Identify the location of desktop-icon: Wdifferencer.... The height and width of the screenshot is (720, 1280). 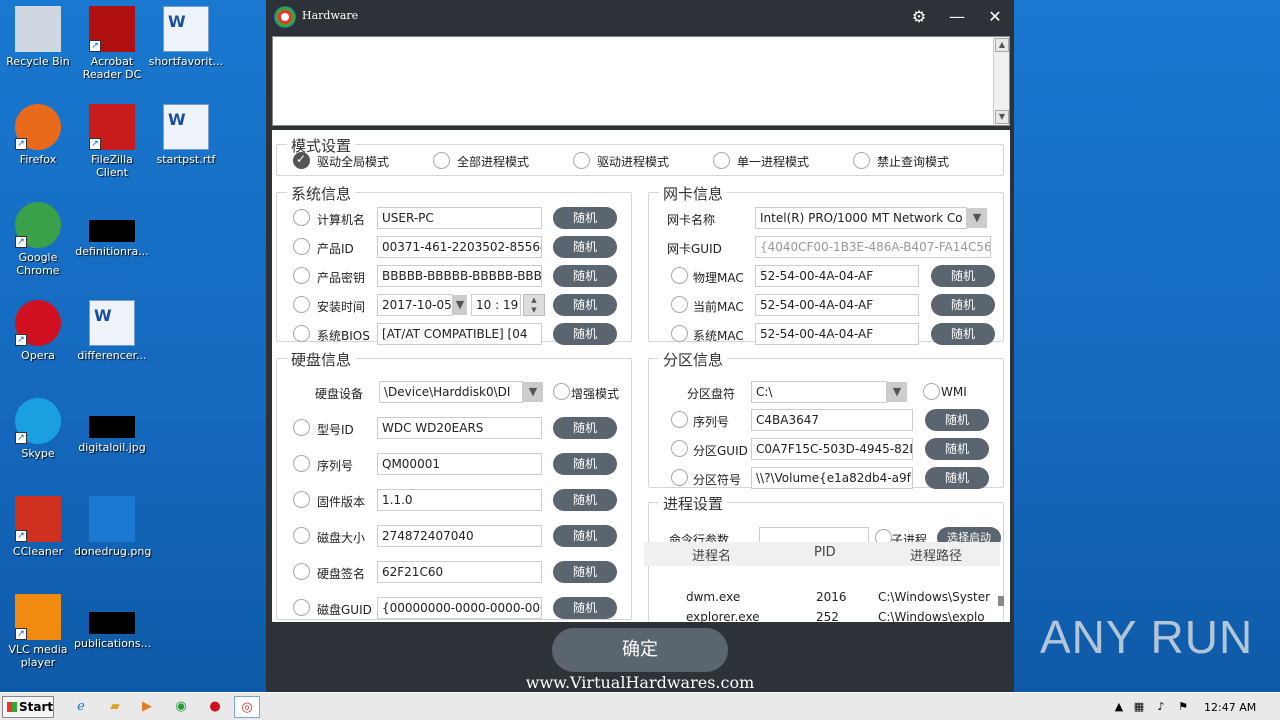
(112, 331).